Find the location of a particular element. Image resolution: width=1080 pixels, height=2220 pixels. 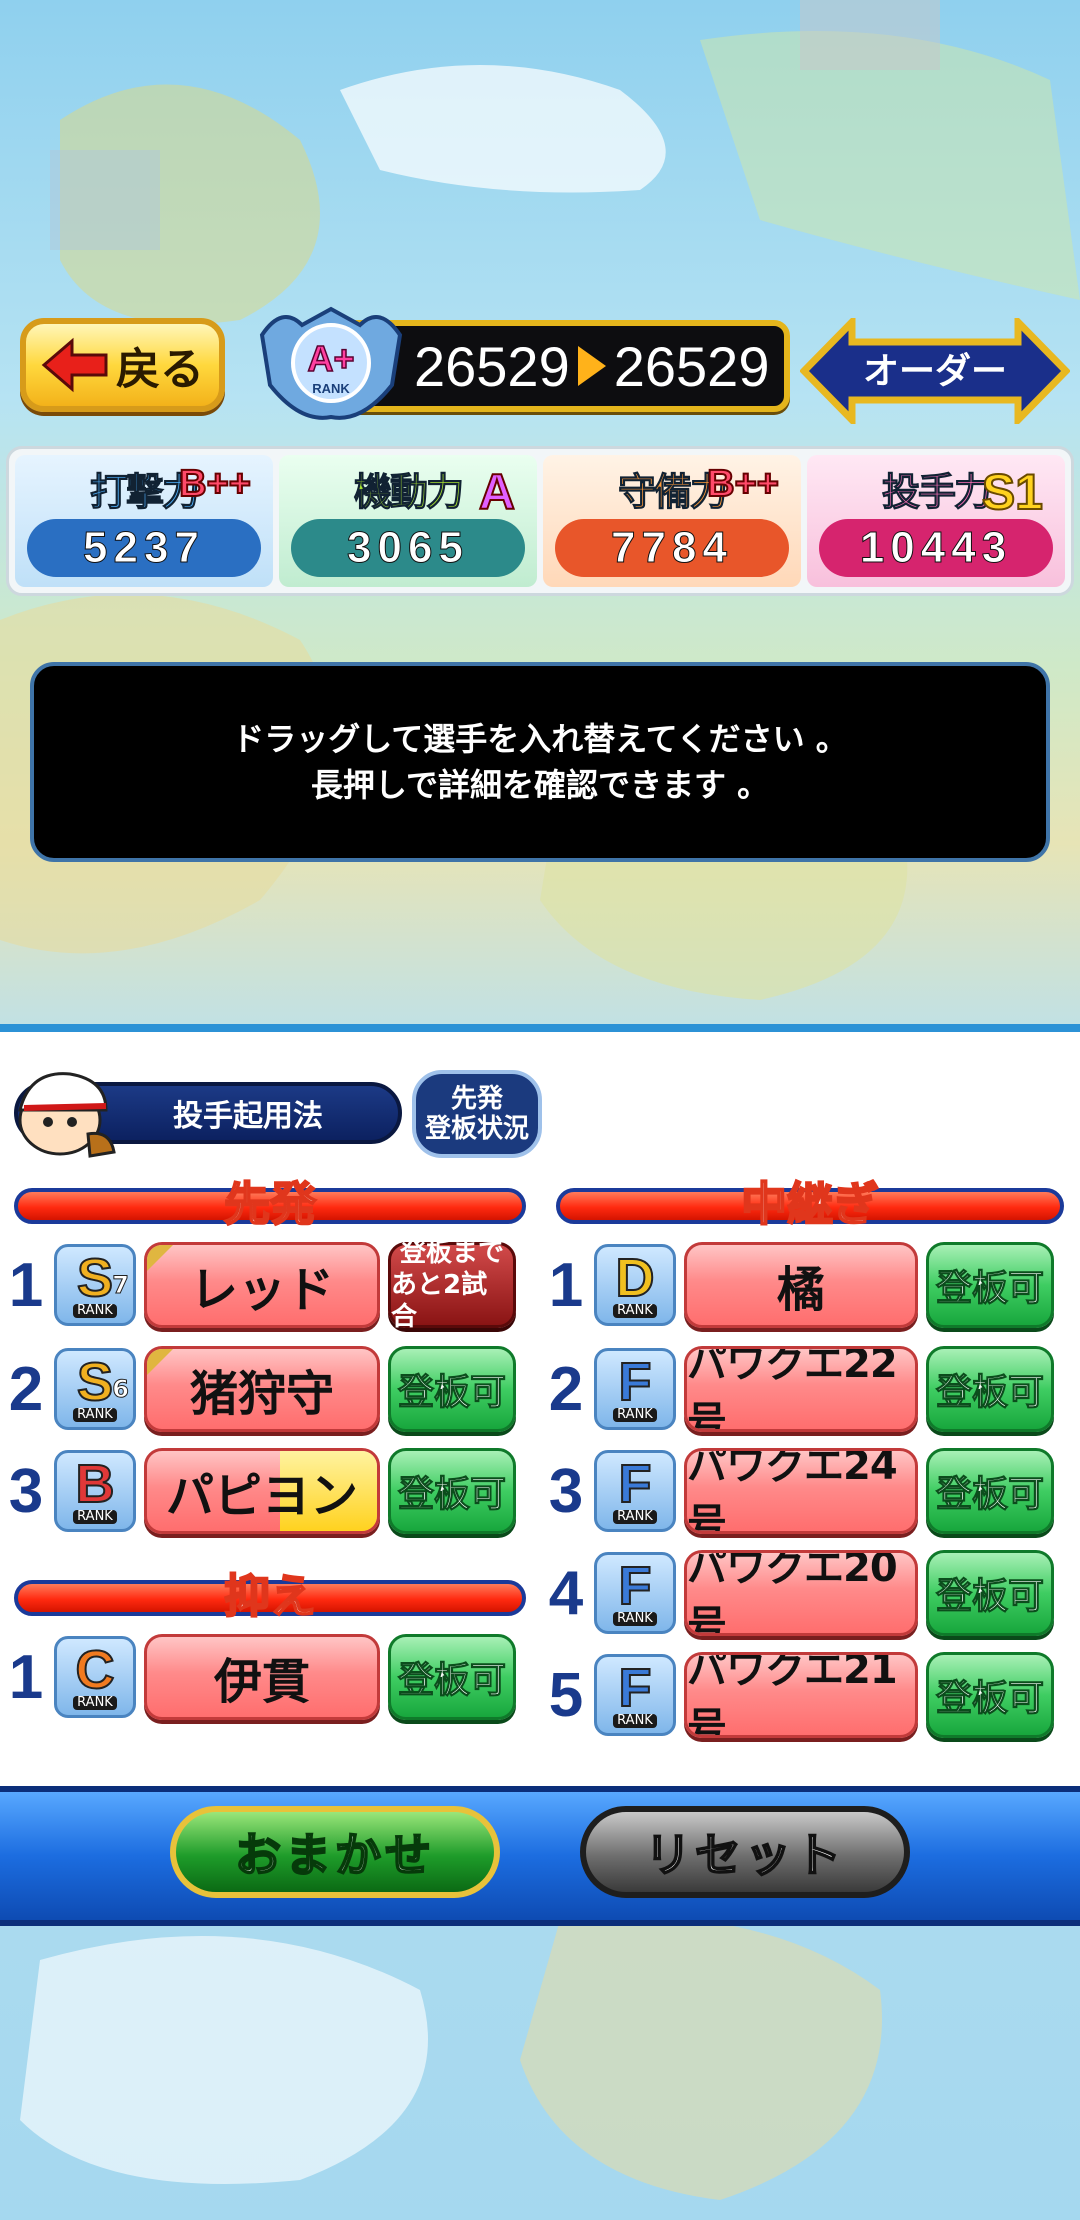

player-name-button: パワクエ24号 is located at coordinates (801, 1491).